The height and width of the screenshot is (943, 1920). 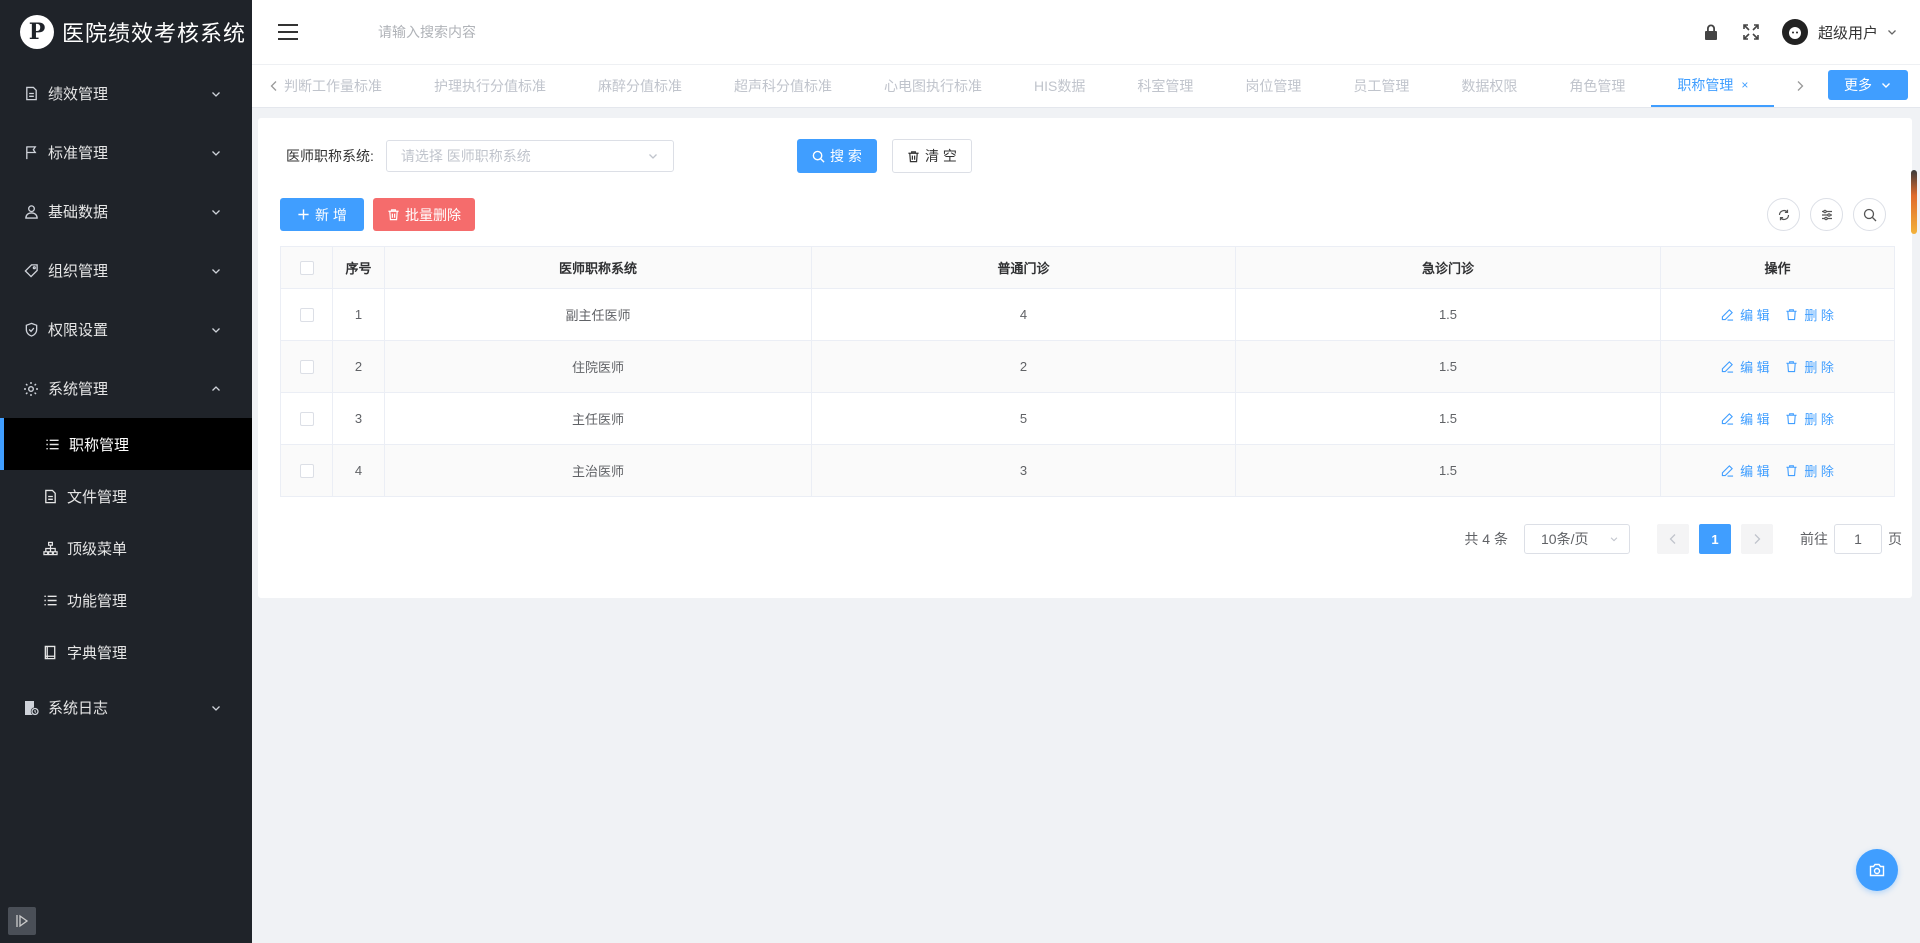 I want to click on tab-scroll-left-icon, so click(x=274, y=86).